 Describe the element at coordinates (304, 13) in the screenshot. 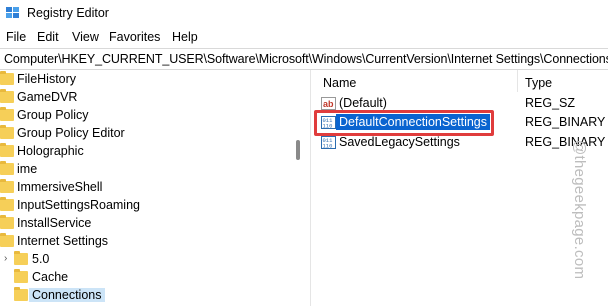

I see `title-bar: Registry Editor` at that location.